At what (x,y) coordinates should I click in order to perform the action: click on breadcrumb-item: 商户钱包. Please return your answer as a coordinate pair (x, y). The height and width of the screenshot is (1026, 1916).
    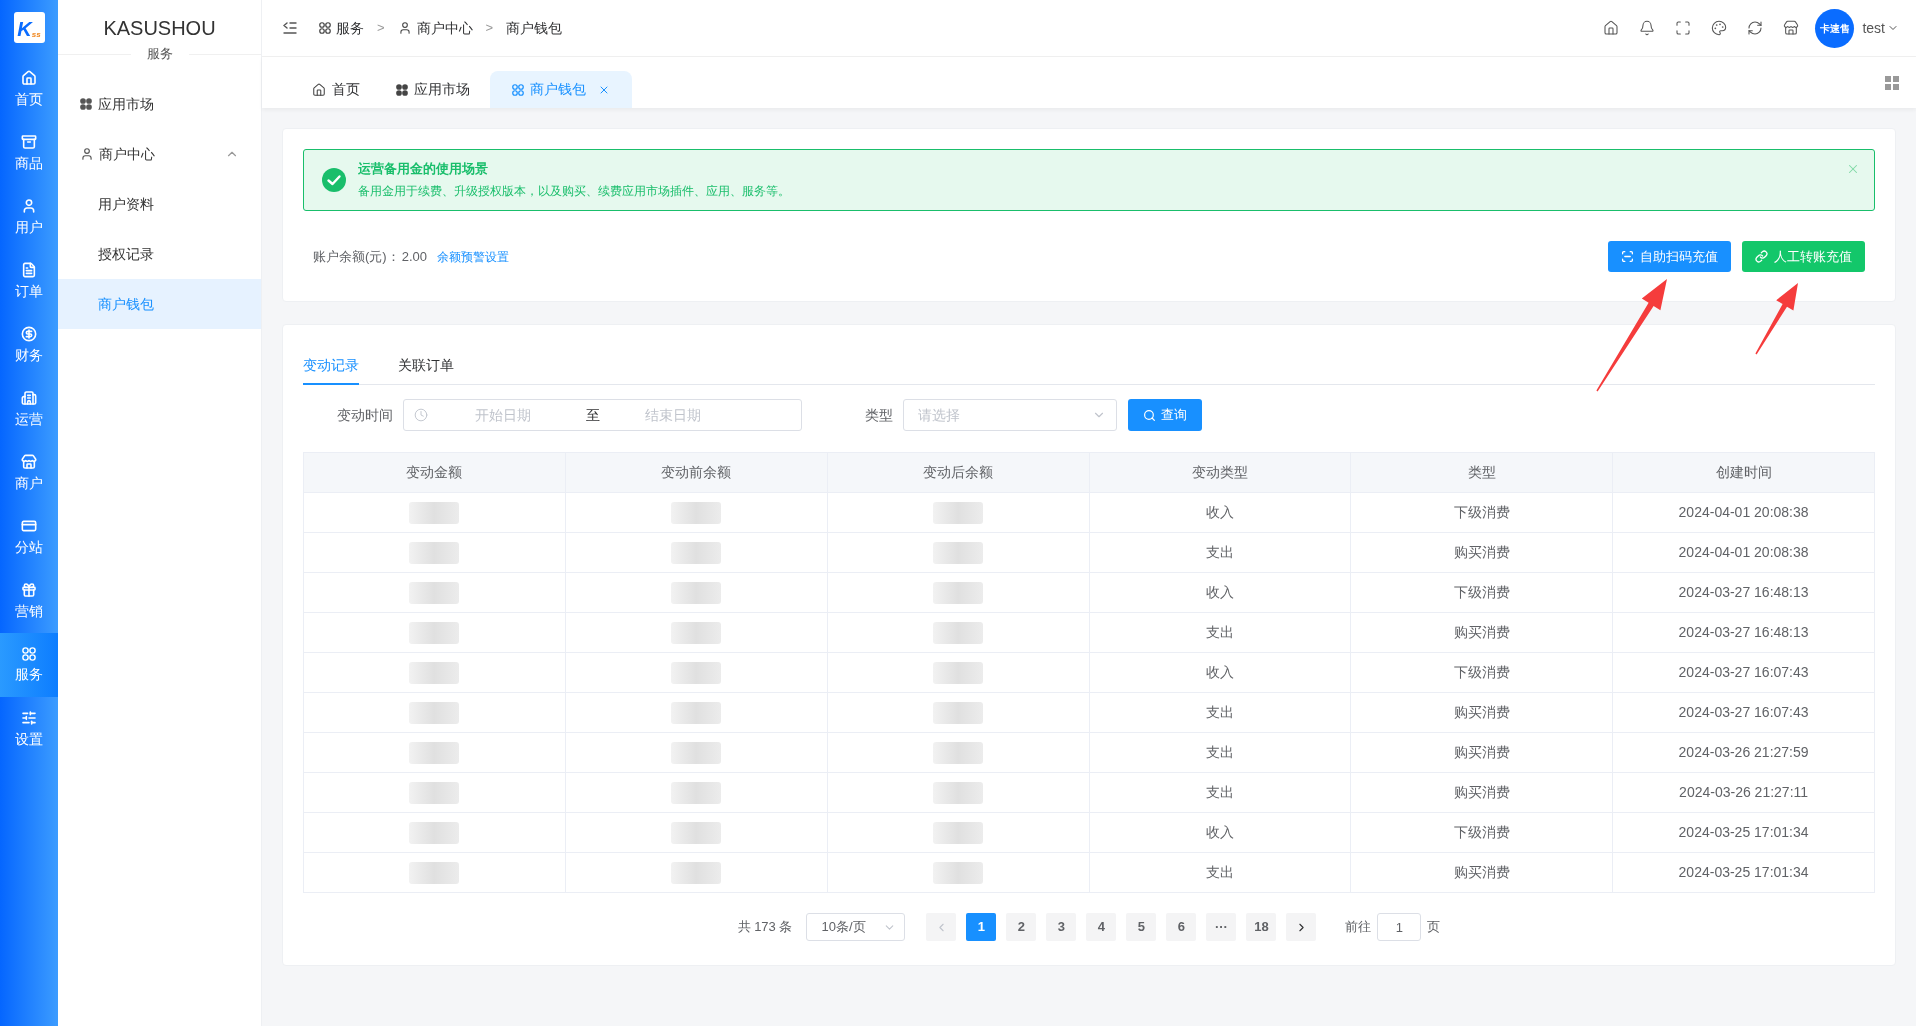
    Looking at the image, I should click on (534, 28).